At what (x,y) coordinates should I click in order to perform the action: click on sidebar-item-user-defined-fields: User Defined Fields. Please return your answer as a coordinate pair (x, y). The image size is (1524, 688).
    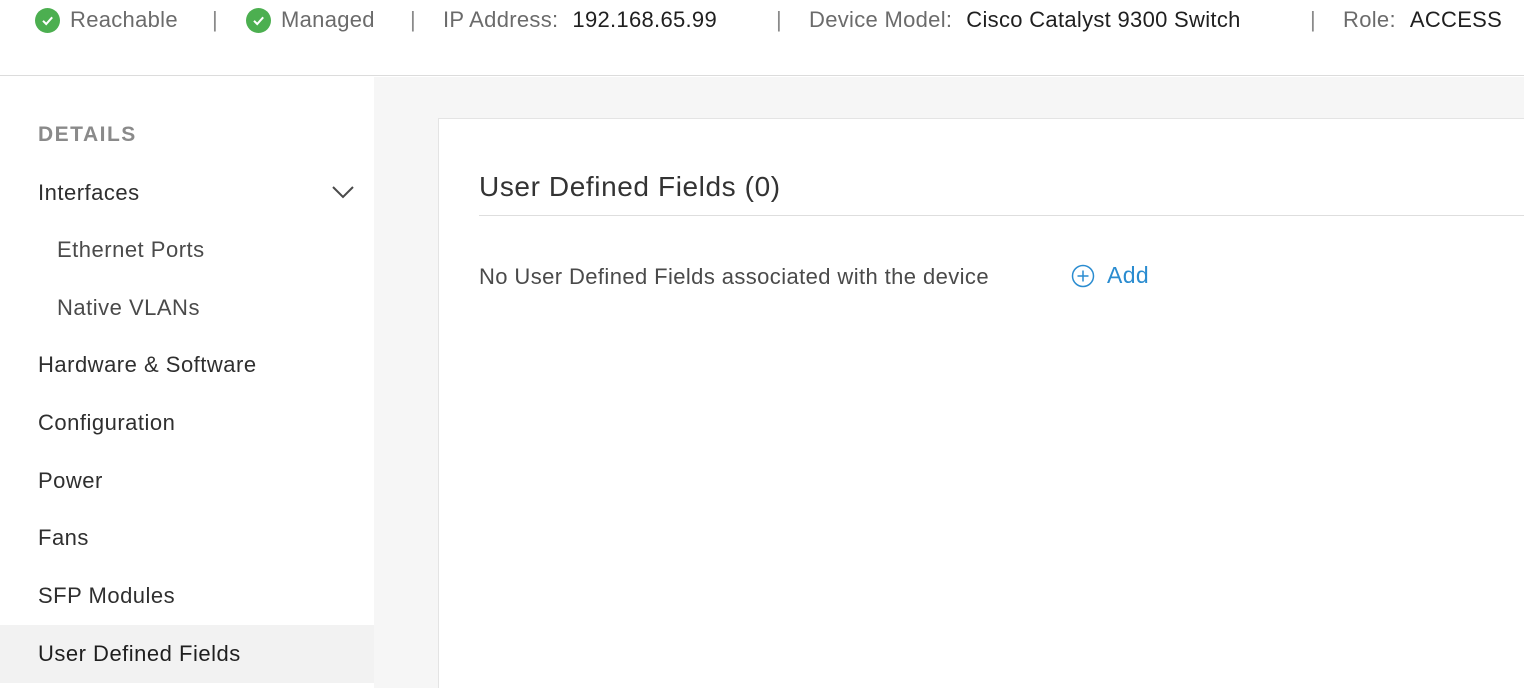
    Looking at the image, I should click on (187, 654).